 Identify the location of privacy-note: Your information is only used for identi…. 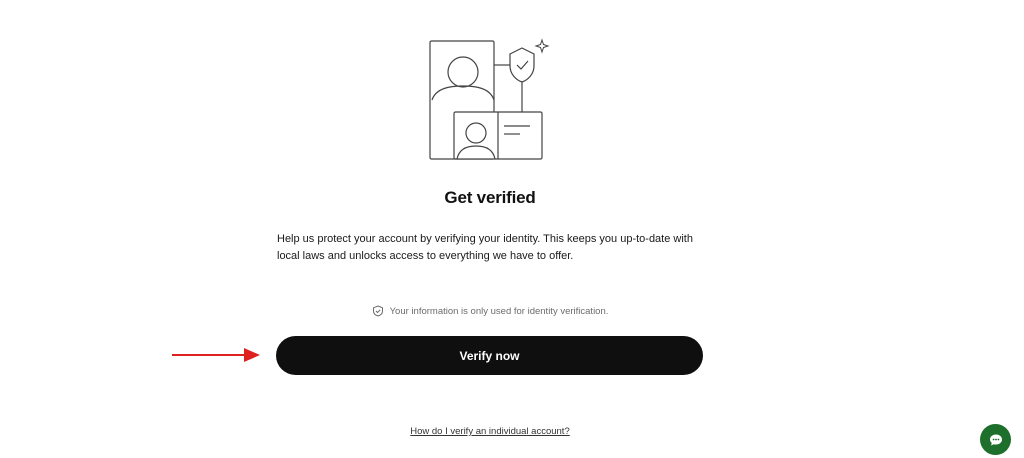
(490, 311).